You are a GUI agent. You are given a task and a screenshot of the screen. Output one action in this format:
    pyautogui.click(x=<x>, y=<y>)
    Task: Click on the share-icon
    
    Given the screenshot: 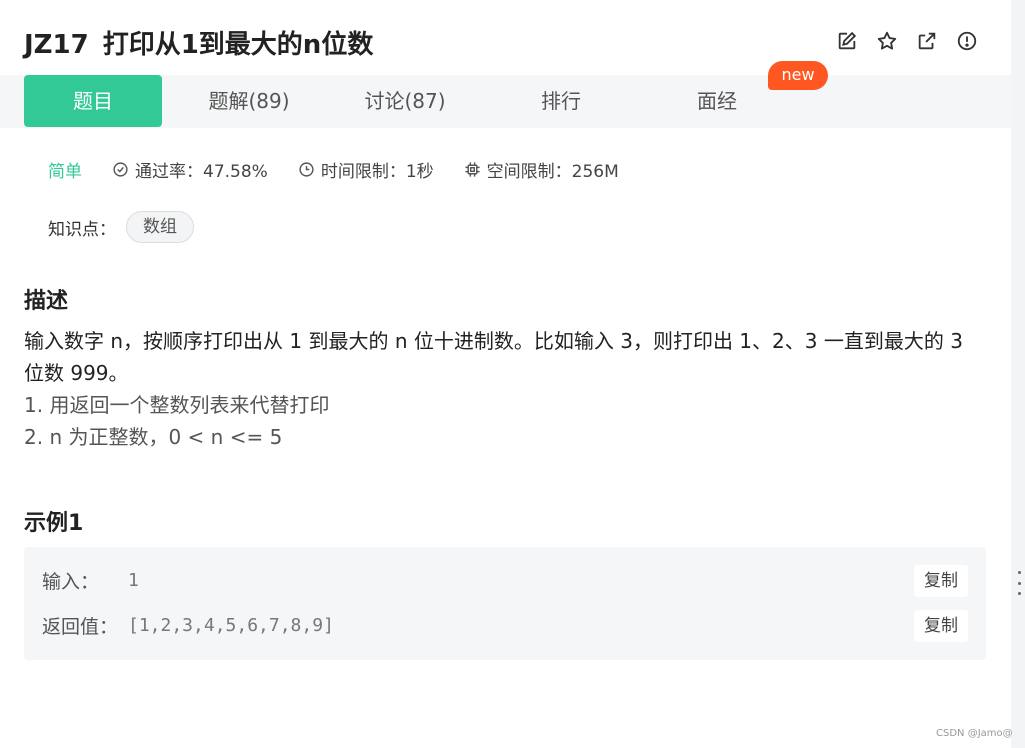 What is the action you would take?
    pyautogui.click(x=927, y=41)
    